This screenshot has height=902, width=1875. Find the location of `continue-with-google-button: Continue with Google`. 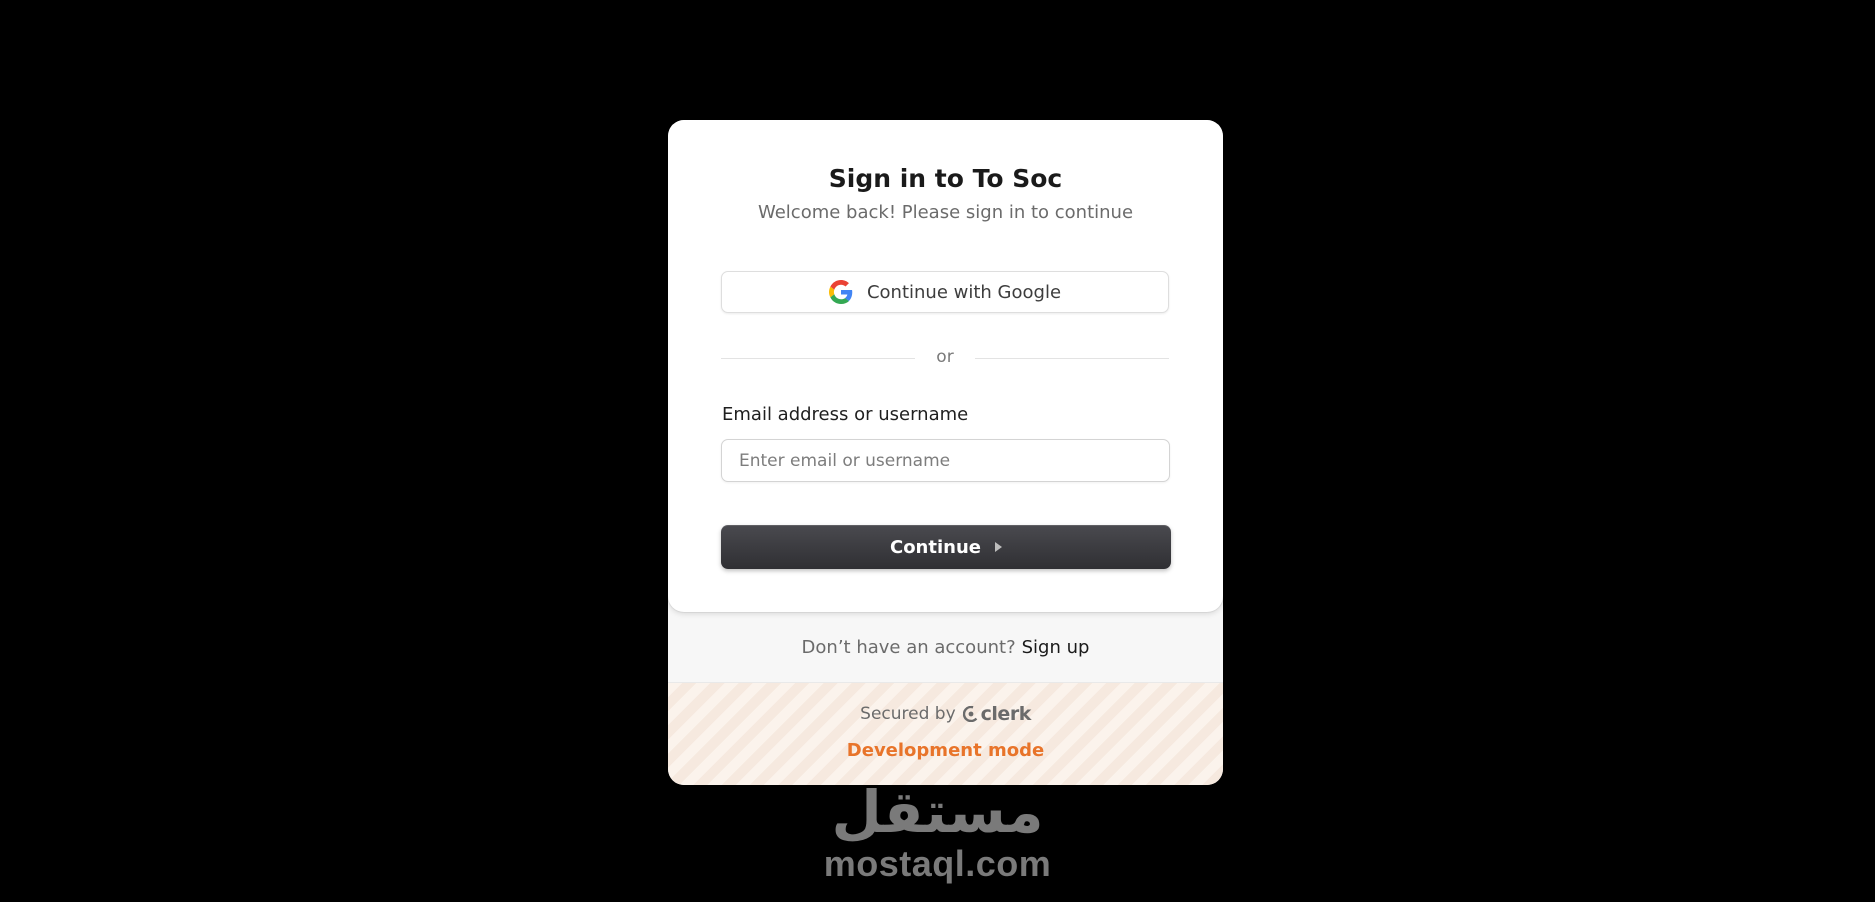

continue-with-google-button: Continue with Google is located at coordinates (945, 292).